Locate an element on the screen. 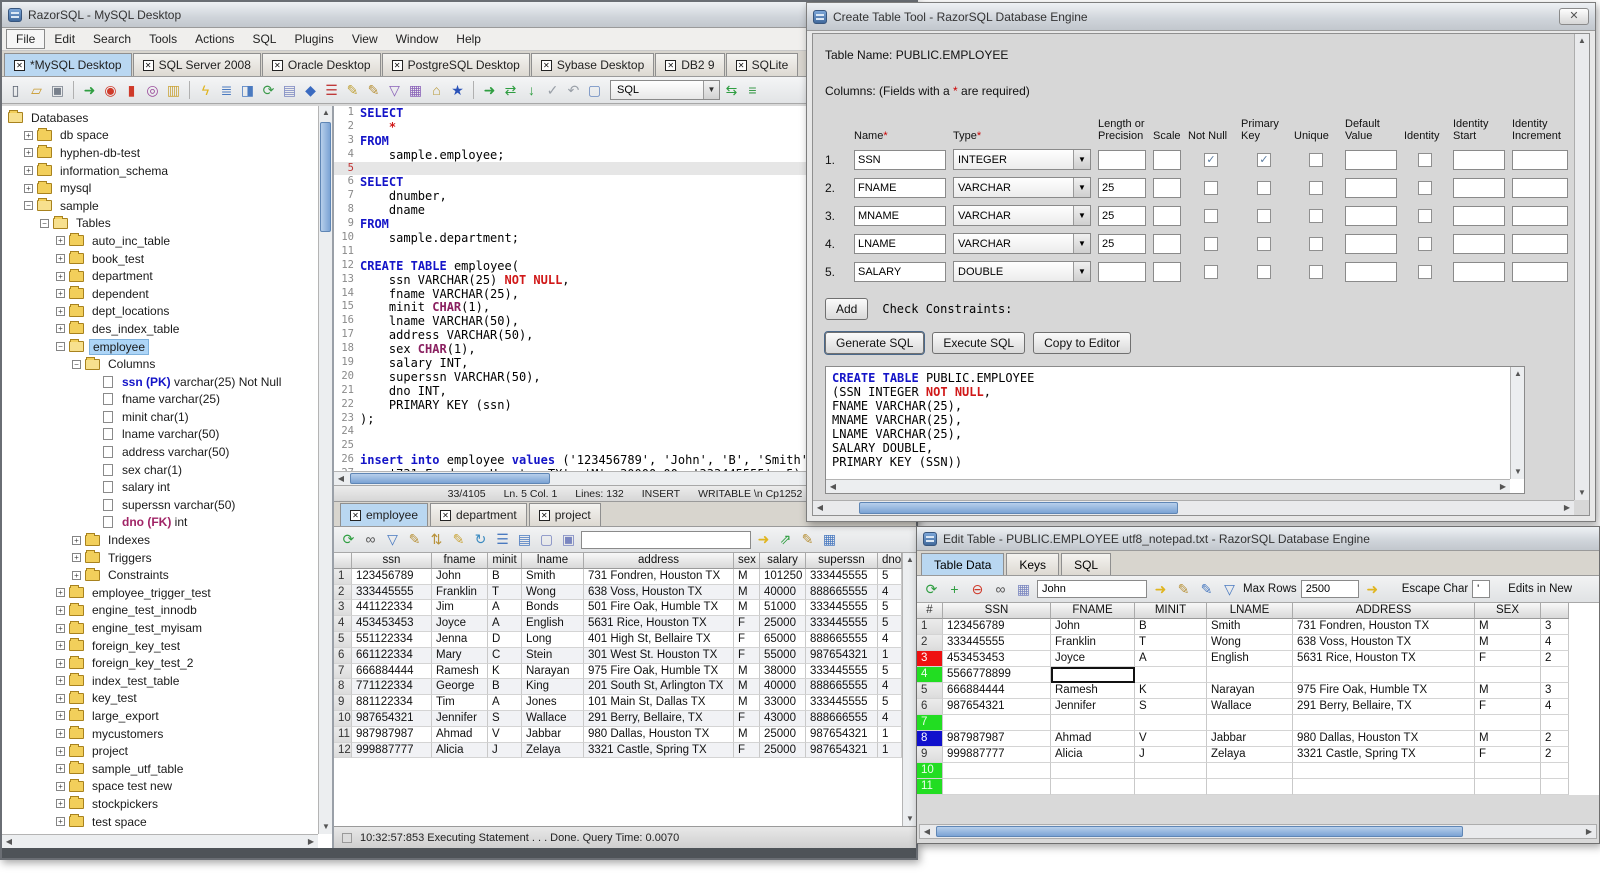  grid-cell: 33000 is located at coordinates (783, 703).